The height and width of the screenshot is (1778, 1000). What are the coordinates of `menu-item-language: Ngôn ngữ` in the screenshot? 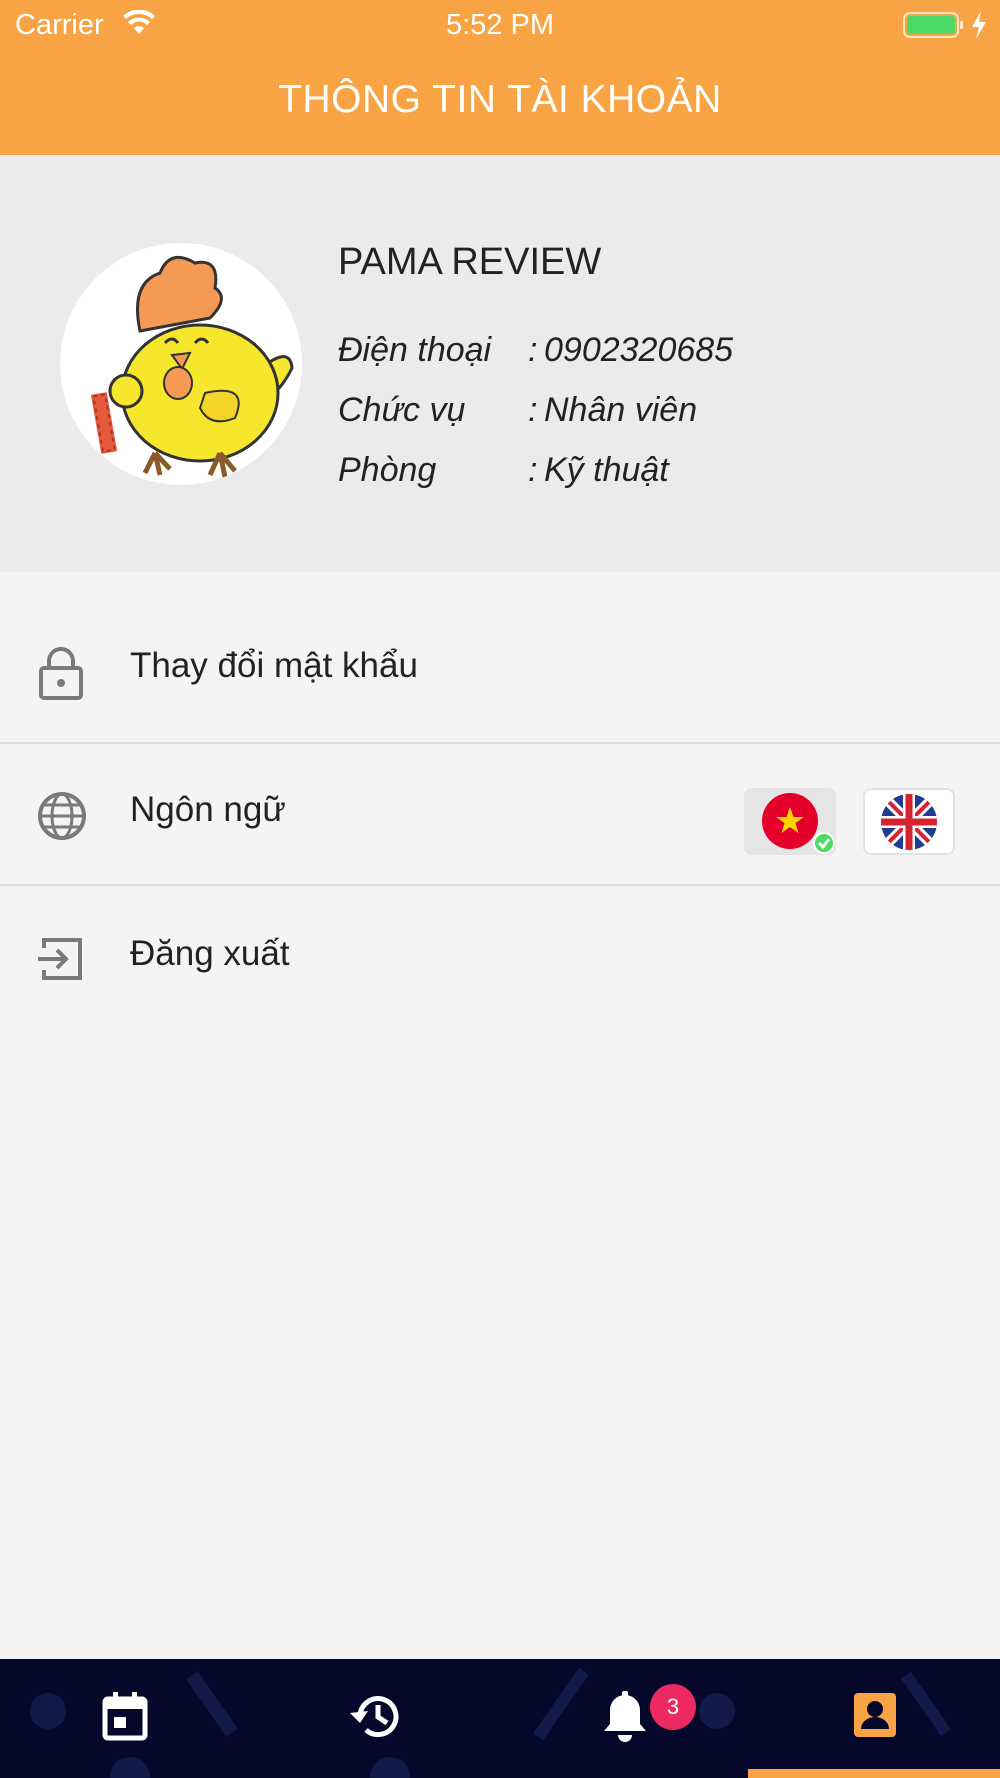 It's located at (500, 815).